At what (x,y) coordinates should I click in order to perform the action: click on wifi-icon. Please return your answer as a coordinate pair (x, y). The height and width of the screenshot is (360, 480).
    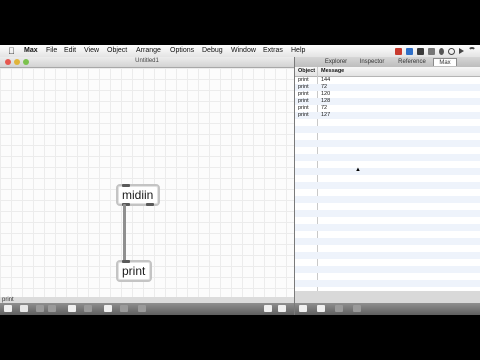
    Looking at the image, I should click on (472, 51).